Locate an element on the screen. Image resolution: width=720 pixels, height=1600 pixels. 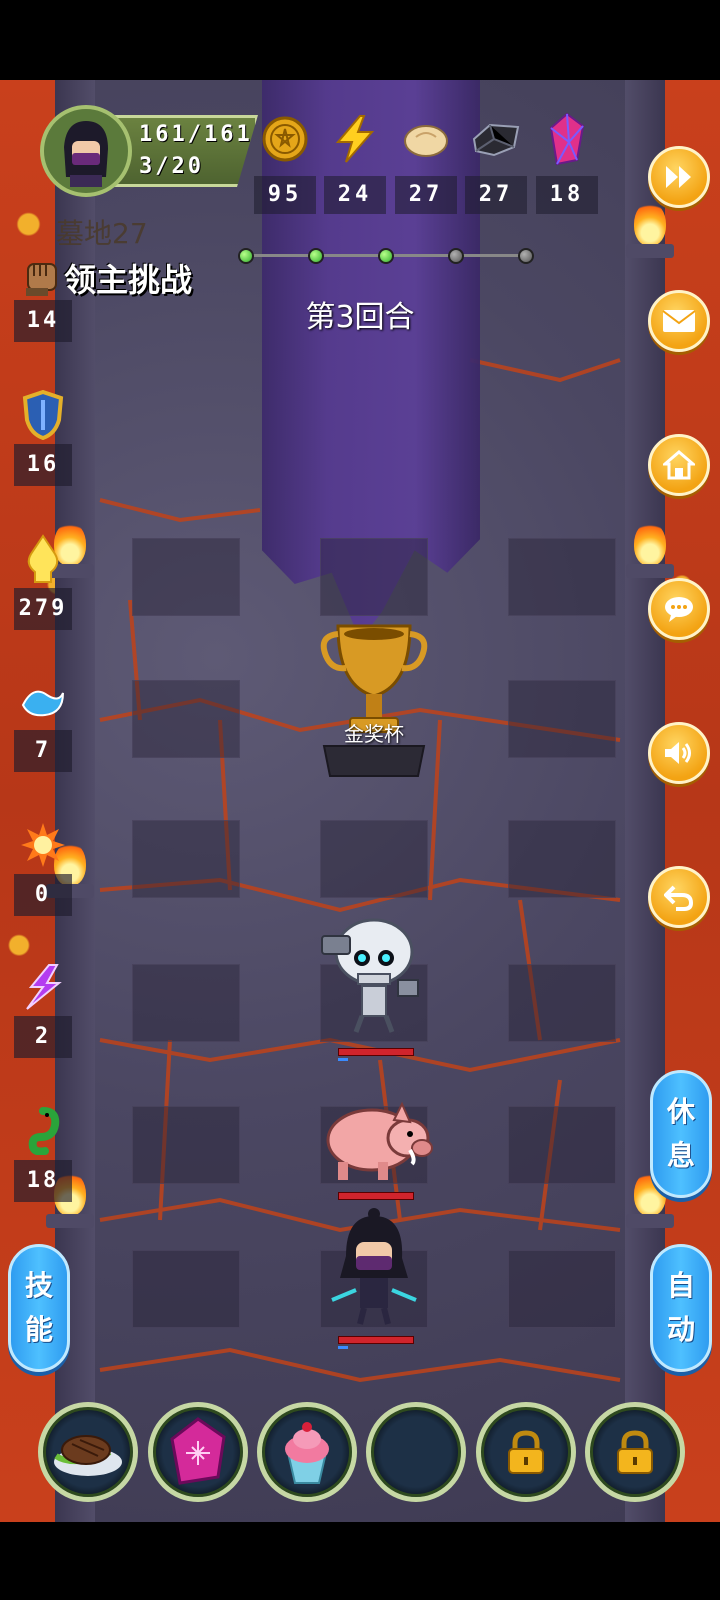
trophy-label: 金奖杯 is located at coordinates (374, 734).